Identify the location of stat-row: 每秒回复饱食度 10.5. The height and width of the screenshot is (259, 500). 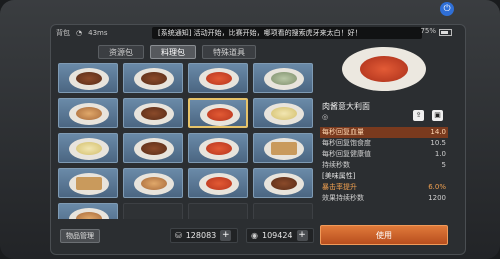
(384, 143).